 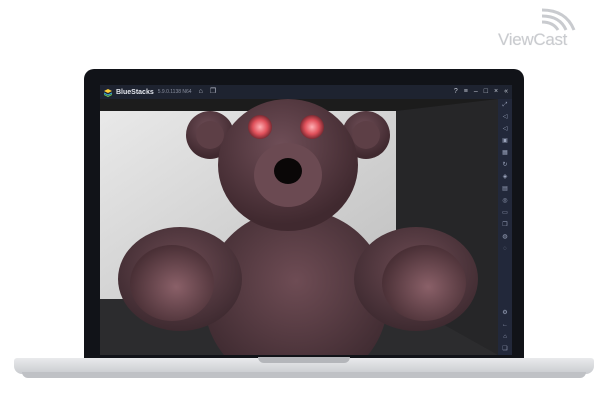 I want to click on shake-icon: ◈, so click(x=505, y=177).